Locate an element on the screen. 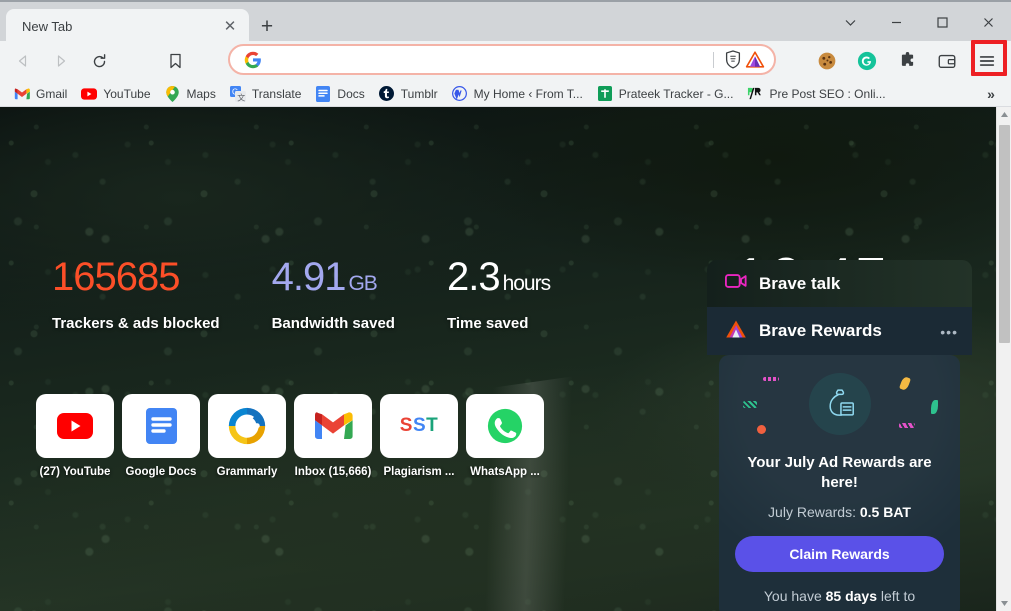  tile-grammarly: Grammarly is located at coordinates (247, 436).